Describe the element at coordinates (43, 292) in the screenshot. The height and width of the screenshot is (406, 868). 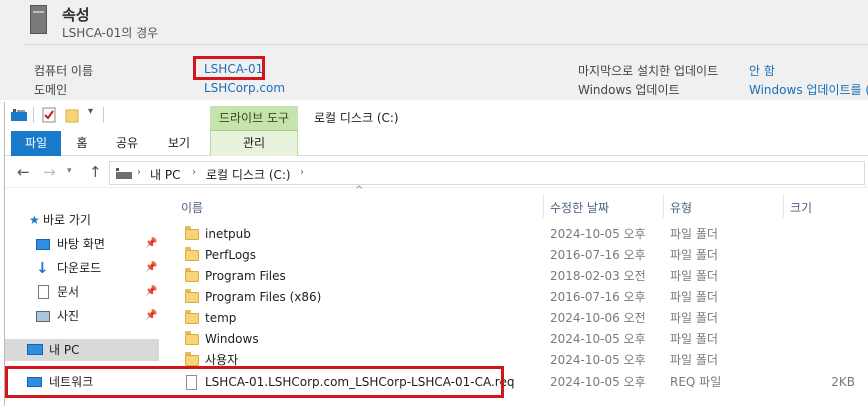
I see `document-icon` at that location.